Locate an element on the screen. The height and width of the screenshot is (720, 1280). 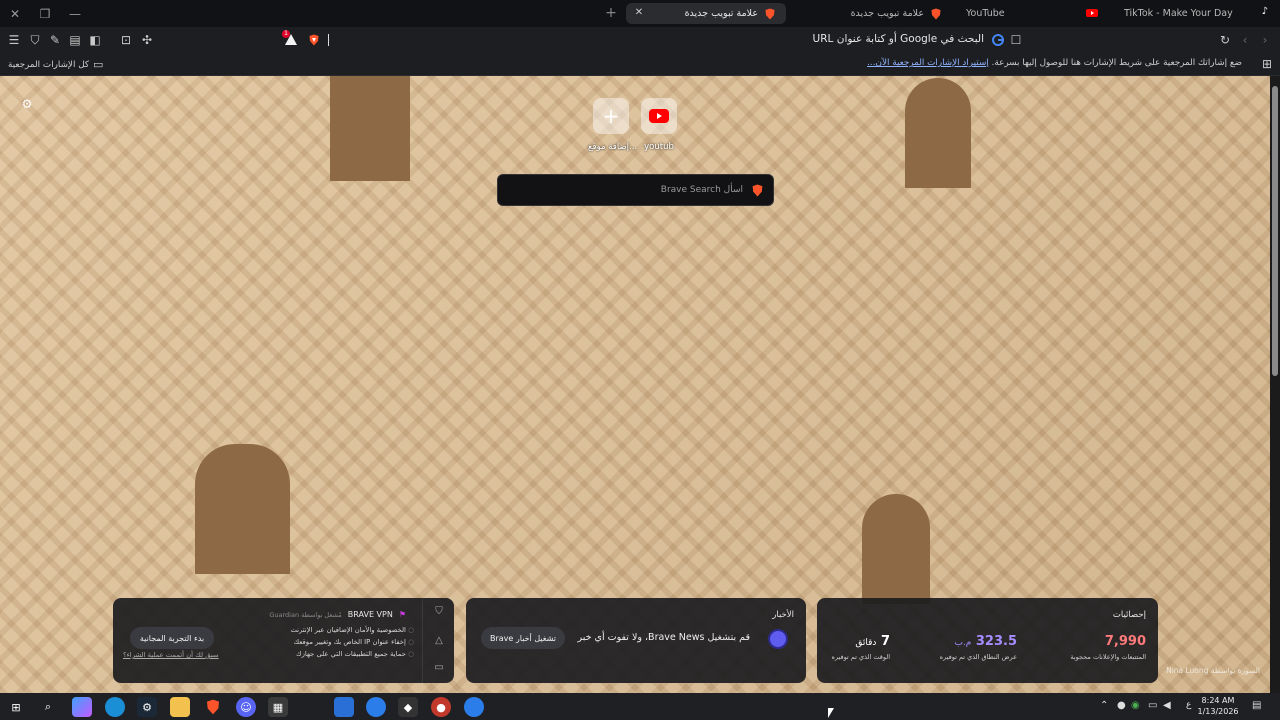
new-tab-button: + is located at coordinates (611, 13).